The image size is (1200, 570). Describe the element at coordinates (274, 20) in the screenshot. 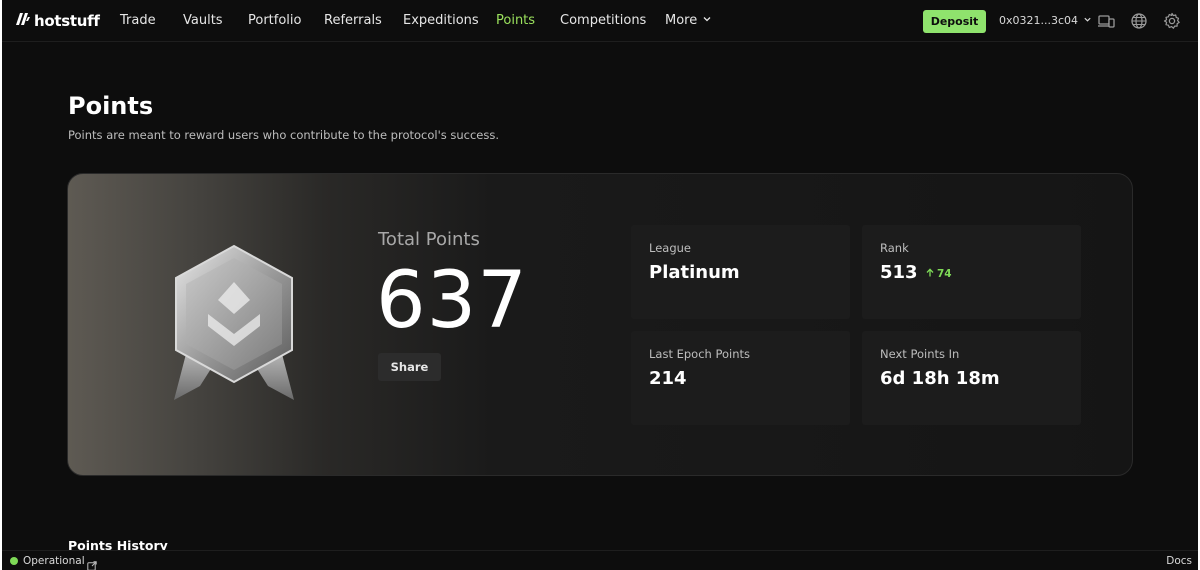

I see `nav-portfolio: Portfolio` at that location.